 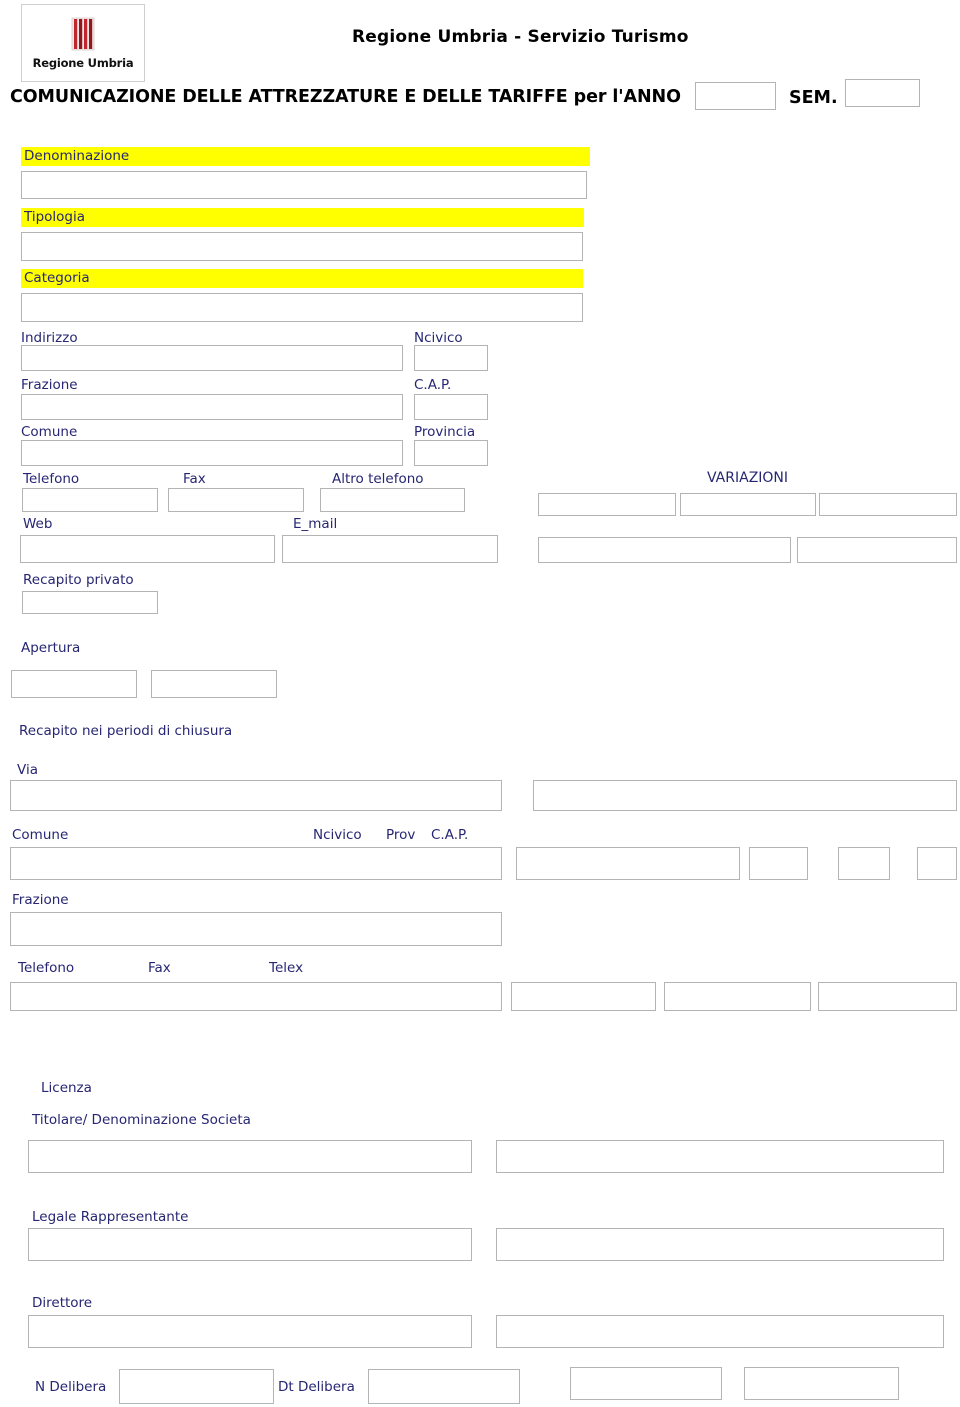 What do you see at coordinates (937, 863) in the screenshot?
I see `chiusura-cap-field` at bounding box center [937, 863].